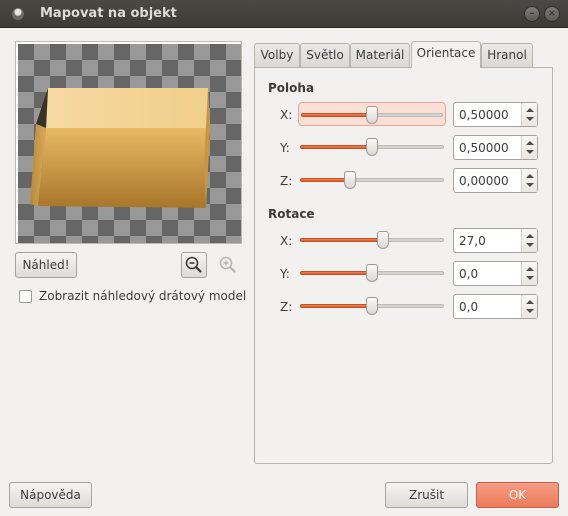 This screenshot has height=516, width=568. Describe the element at coordinates (495, 306) in the screenshot. I see `rotation-z-spinbox: 0,0` at that location.